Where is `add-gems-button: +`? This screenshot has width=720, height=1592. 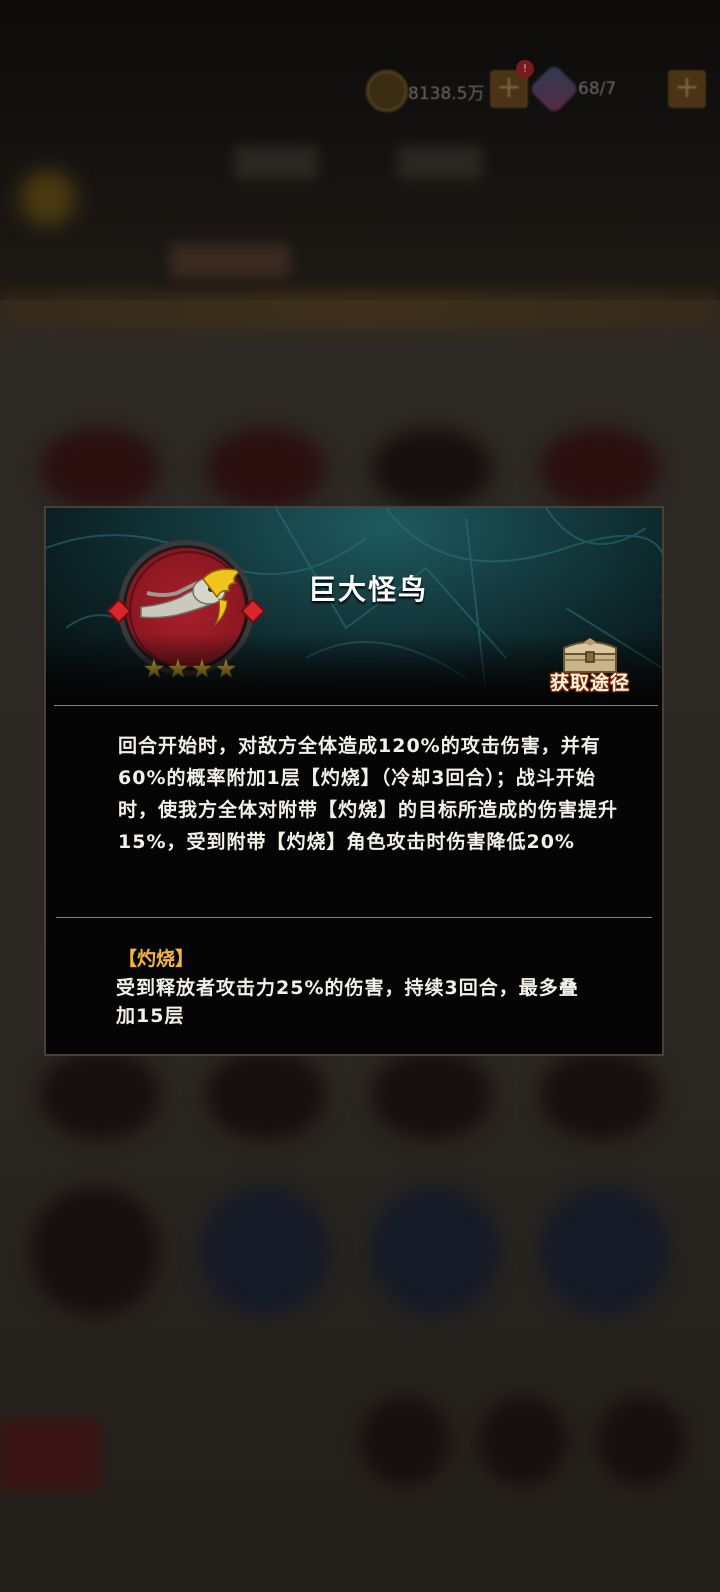
add-gems-button: + is located at coordinates (687, 89).